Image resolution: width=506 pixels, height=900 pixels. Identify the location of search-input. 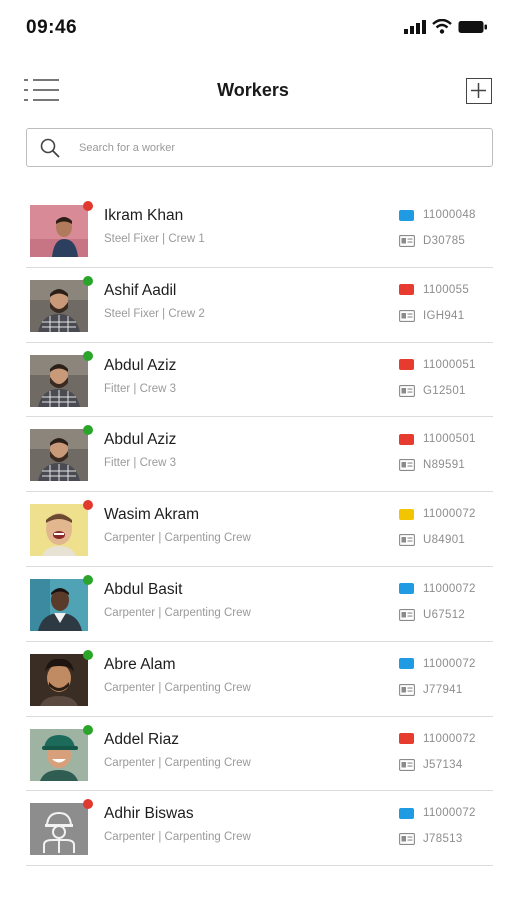
(259, 147).